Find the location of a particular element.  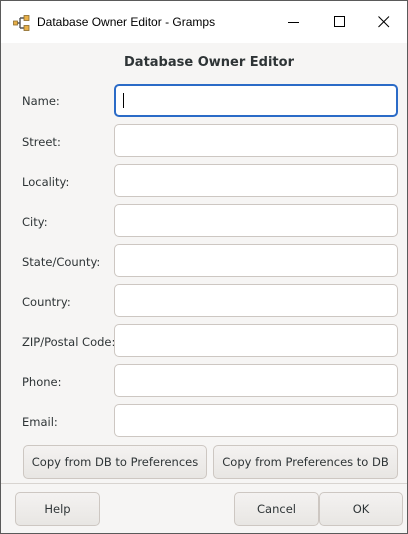

ok-label: OK is located at coordinates (361, 509).